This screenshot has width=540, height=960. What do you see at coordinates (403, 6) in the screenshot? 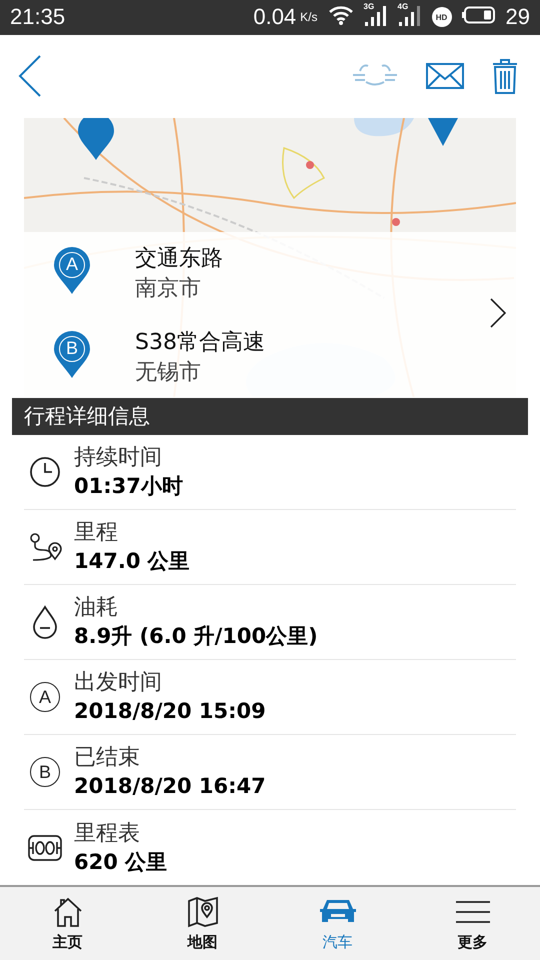
I see `network-type: 4G` at bounding box center [403, 6].